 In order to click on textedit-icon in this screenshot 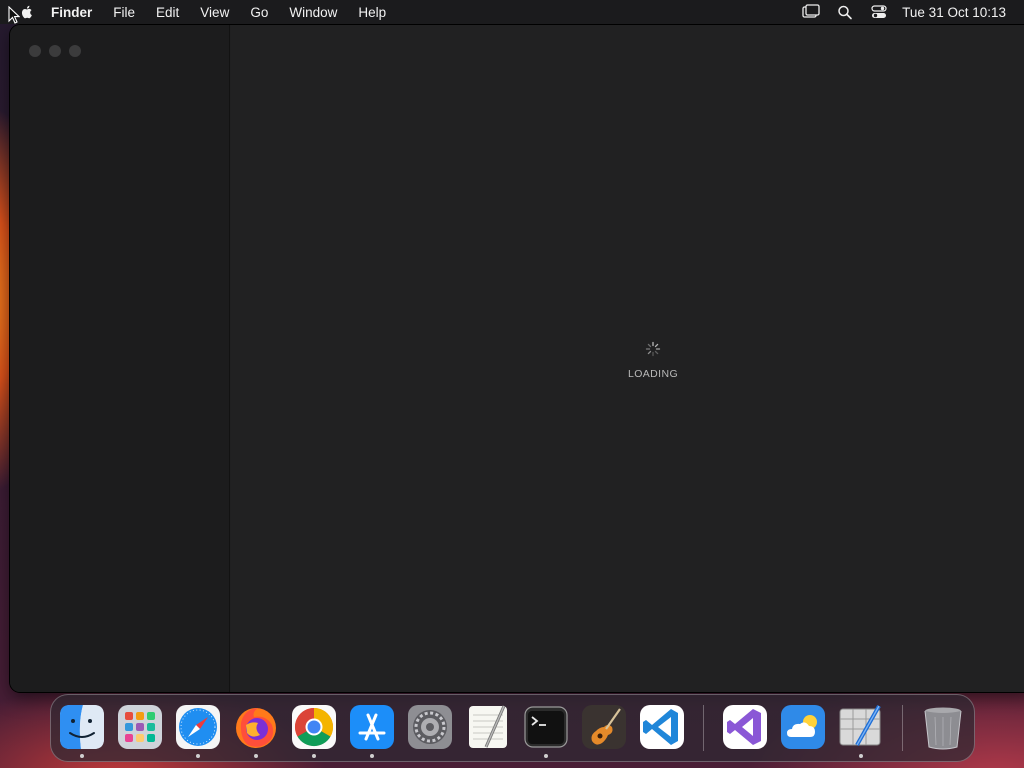, I will do `click(488, 726)`.